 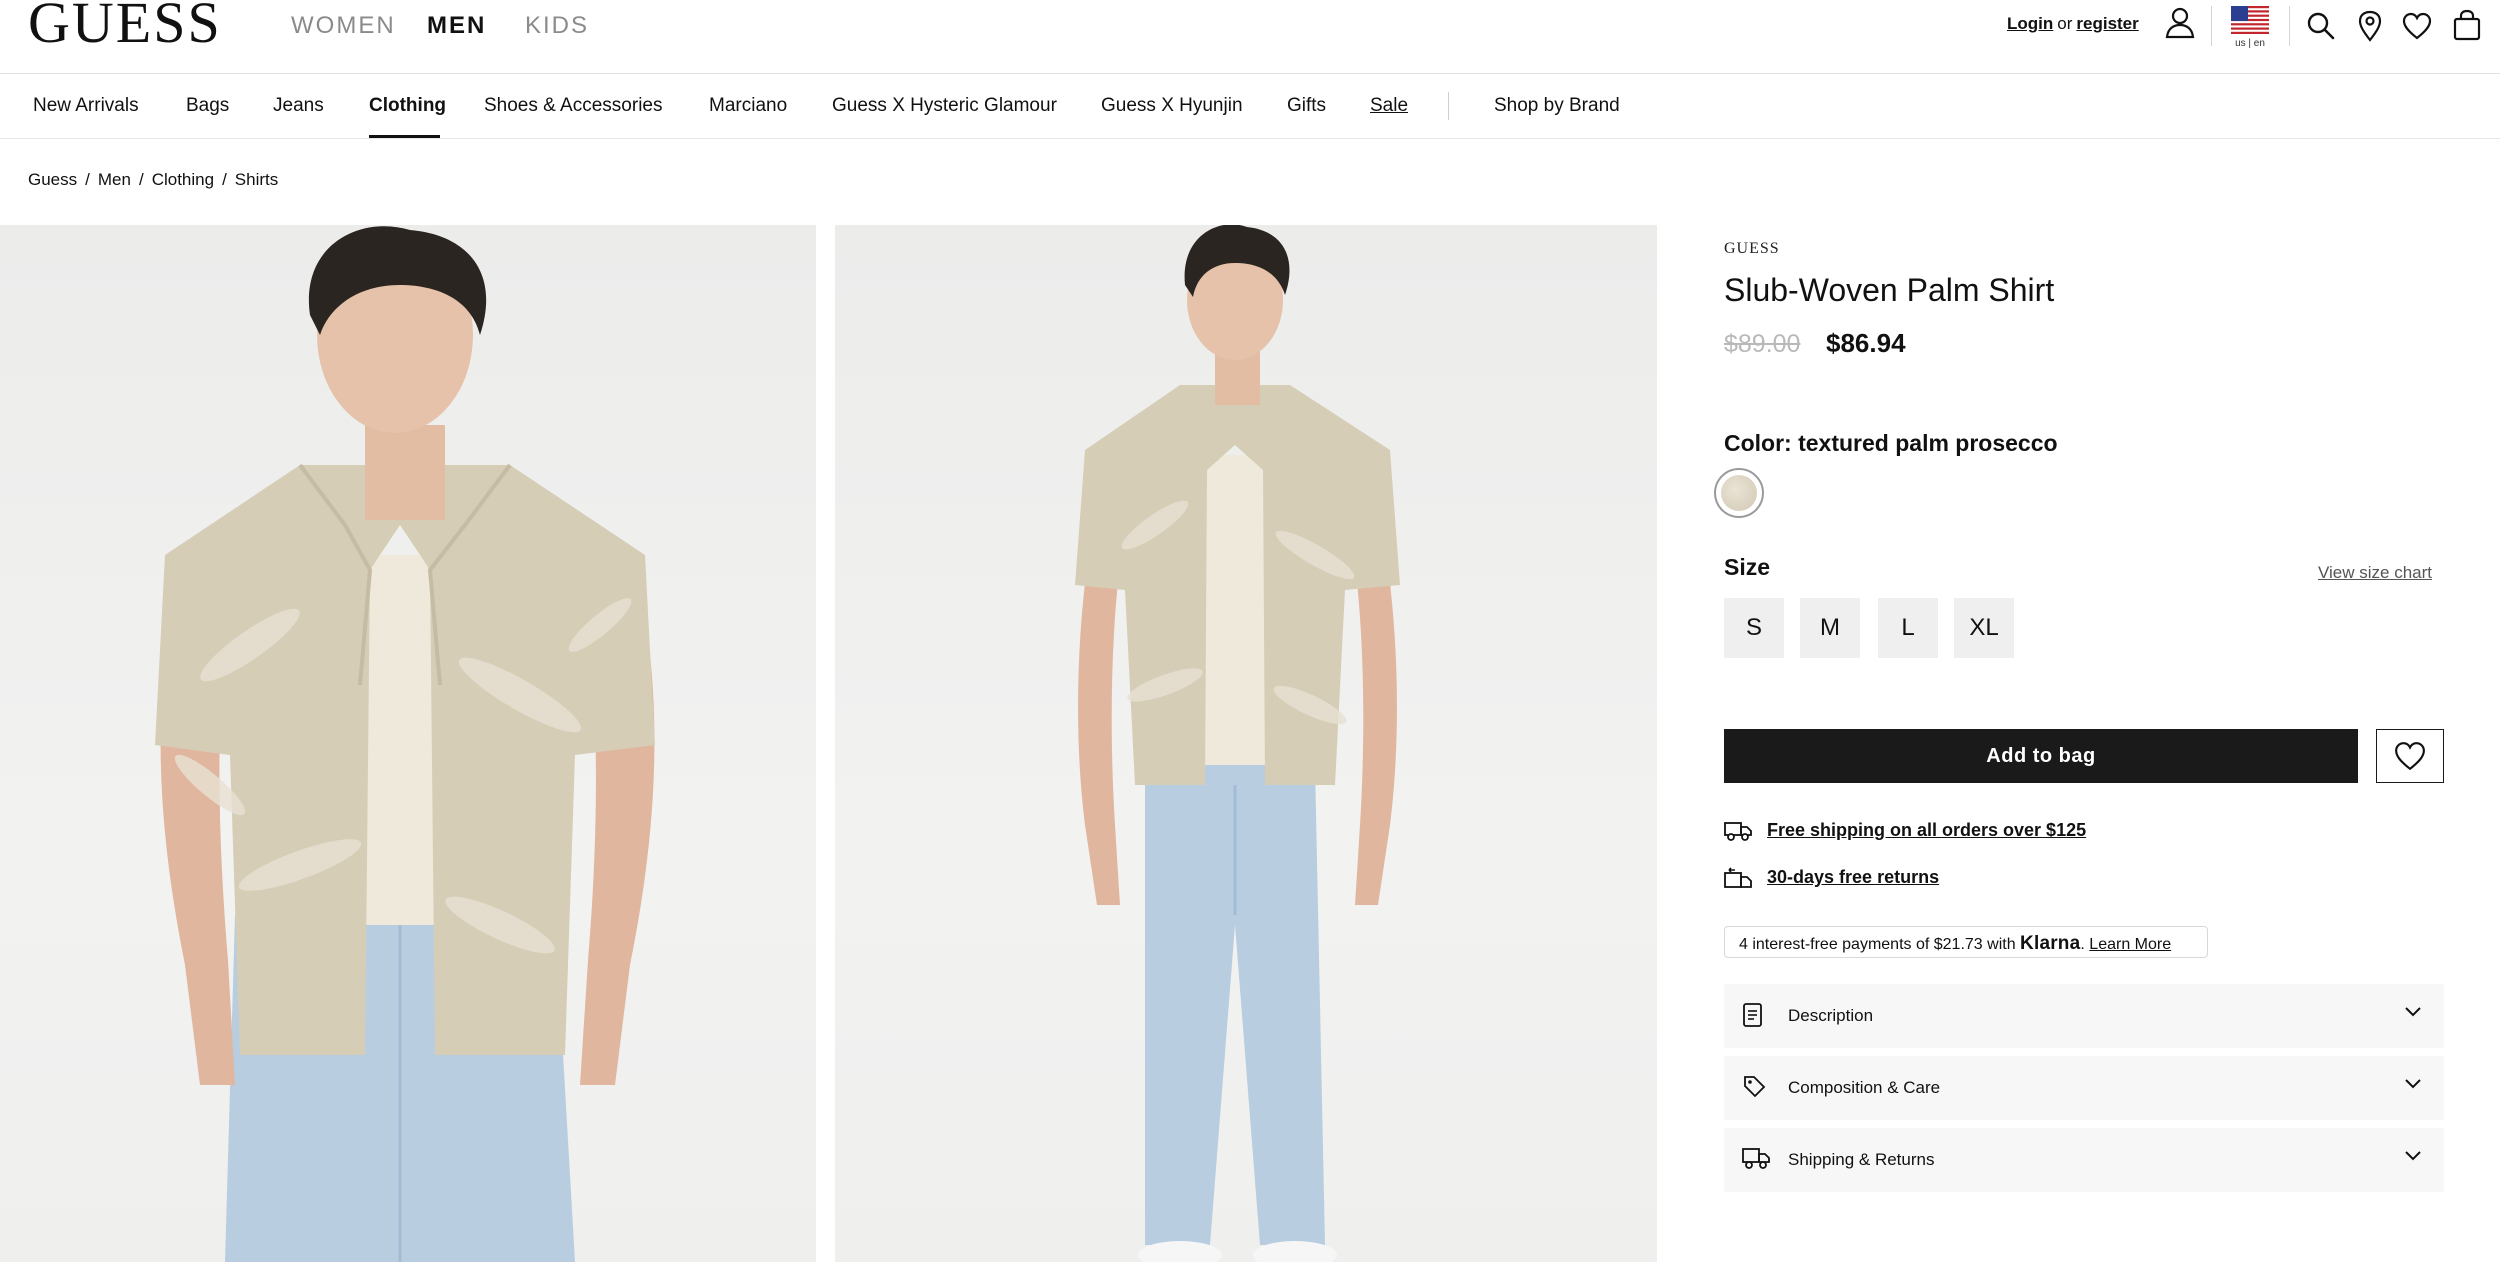 I want to click on nav-gifts: Gifts, so click(x=1306, y=106).